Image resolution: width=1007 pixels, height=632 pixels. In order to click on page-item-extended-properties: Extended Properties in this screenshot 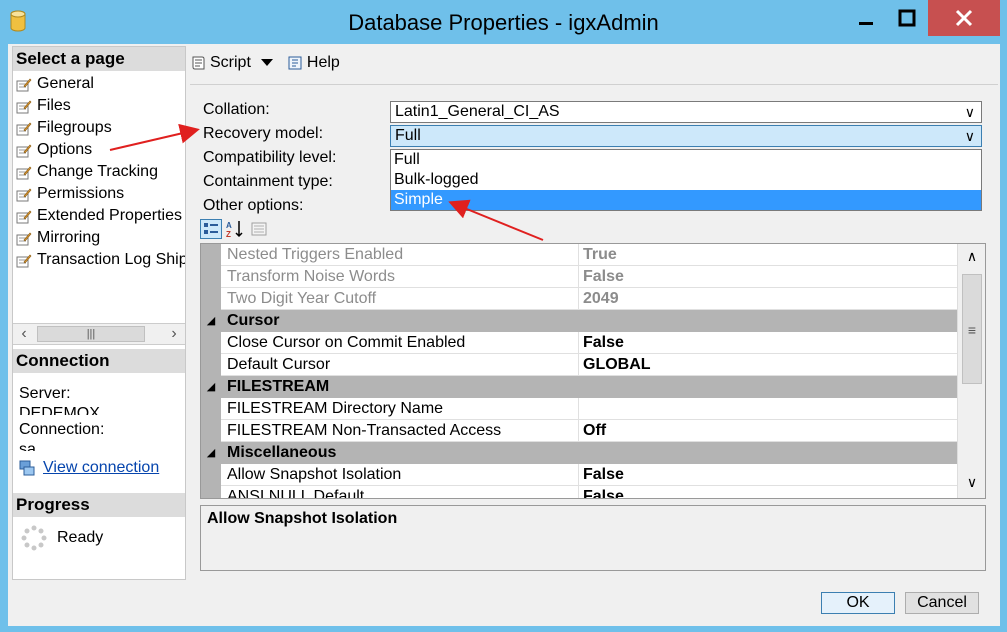, I will do `click(99, 216)`.